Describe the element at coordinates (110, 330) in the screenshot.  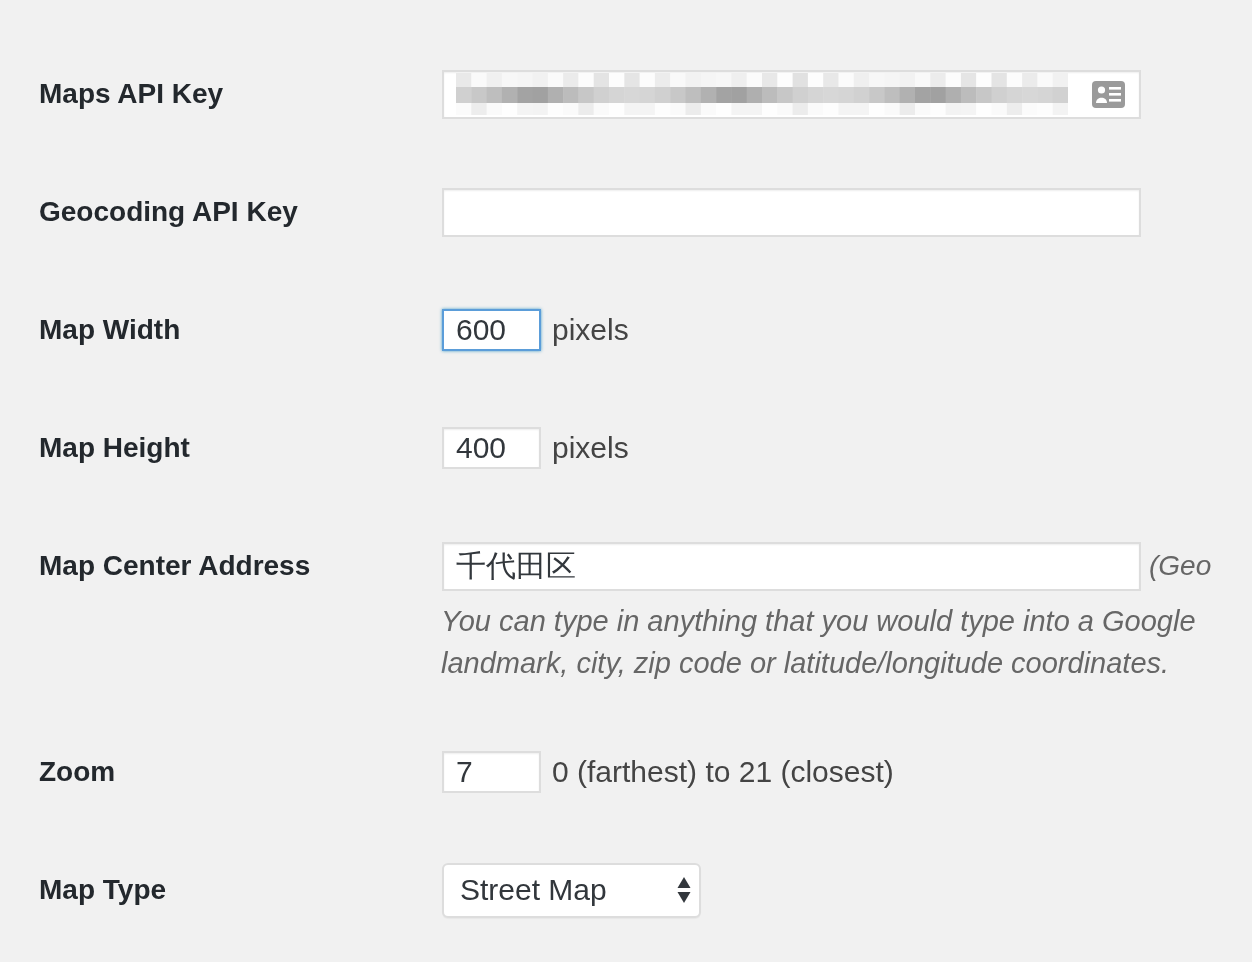
I see `field-label: Map Width` at that location.